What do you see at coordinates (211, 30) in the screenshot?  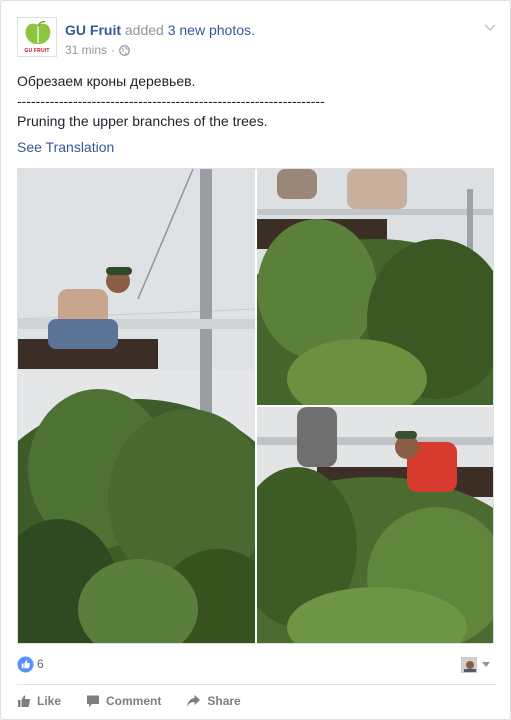 I see `photos-link: 3 new photos.` at bounding box center [211, 30].